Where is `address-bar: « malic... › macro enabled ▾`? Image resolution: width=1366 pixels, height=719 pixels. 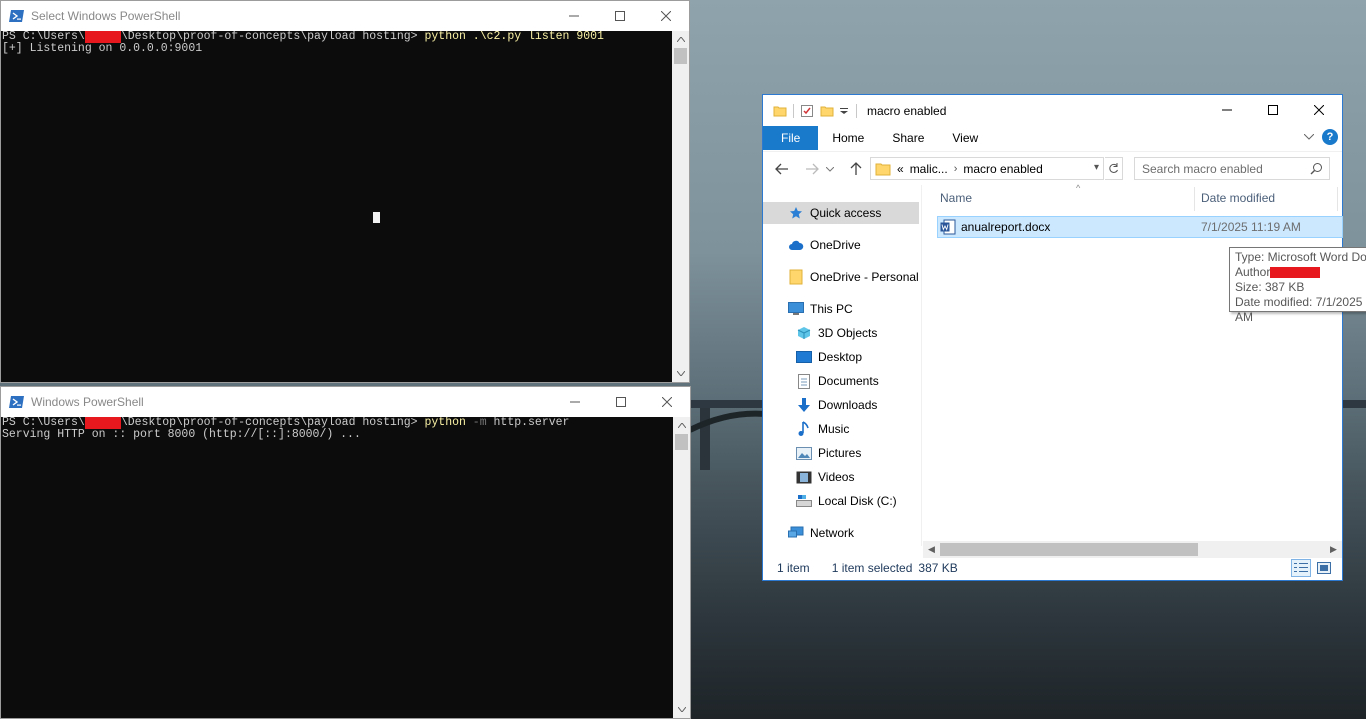
address-bar: « malic... › macro enabled ▾ is located at coordinates (987, 168).